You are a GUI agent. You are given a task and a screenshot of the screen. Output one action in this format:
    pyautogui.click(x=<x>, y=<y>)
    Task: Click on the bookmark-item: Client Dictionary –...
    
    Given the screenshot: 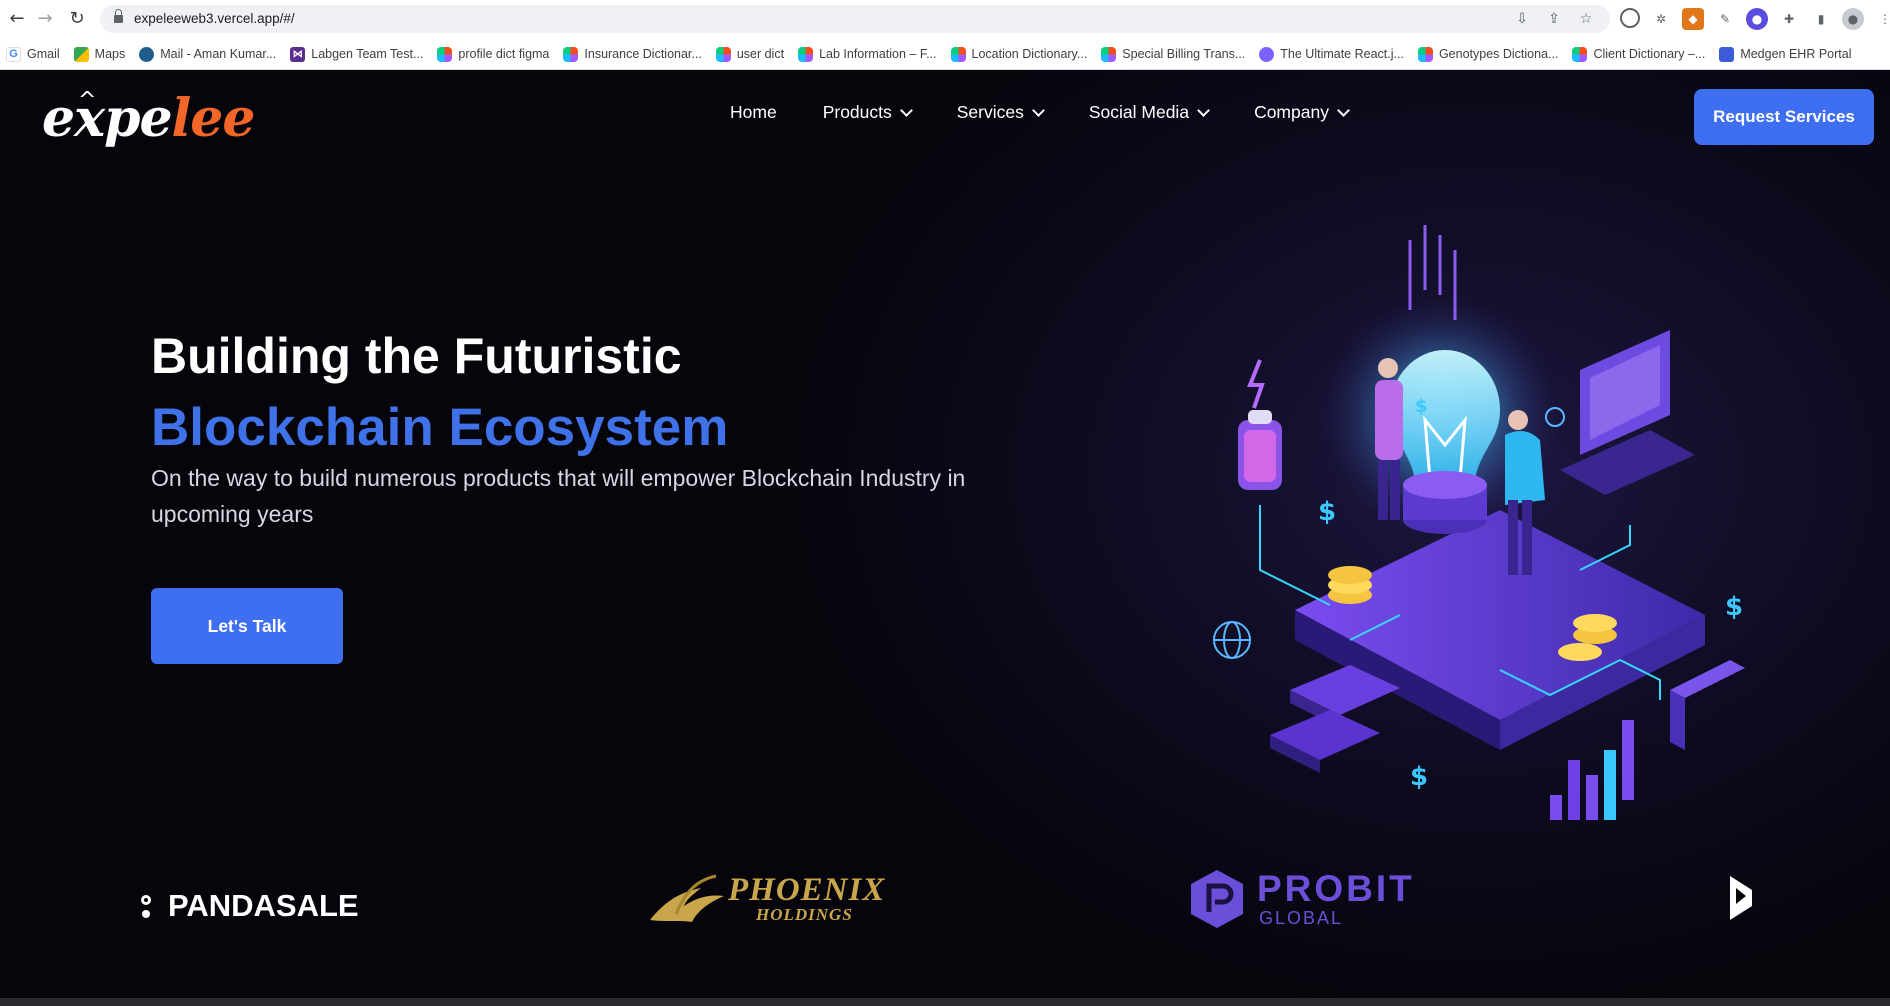 What is the action you would take?
    pyautogui.click(x=1638, y=54)
    